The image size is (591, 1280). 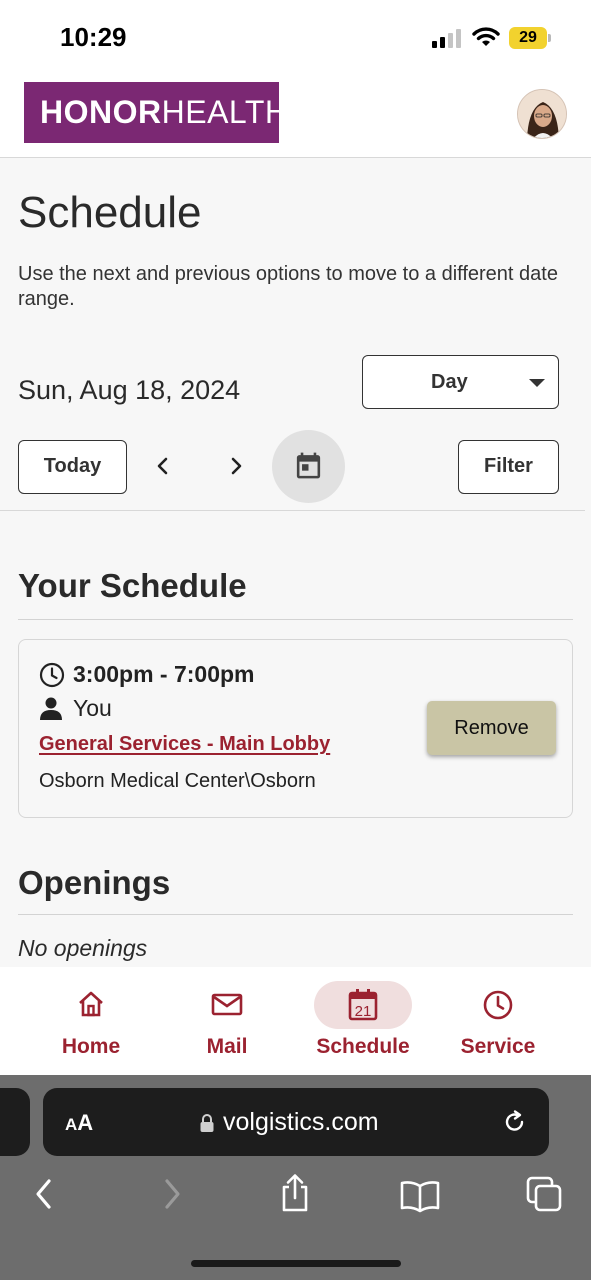 I want to click on shift-location: Osborn Medical Center\Osborn, so click(x=177, y=781).